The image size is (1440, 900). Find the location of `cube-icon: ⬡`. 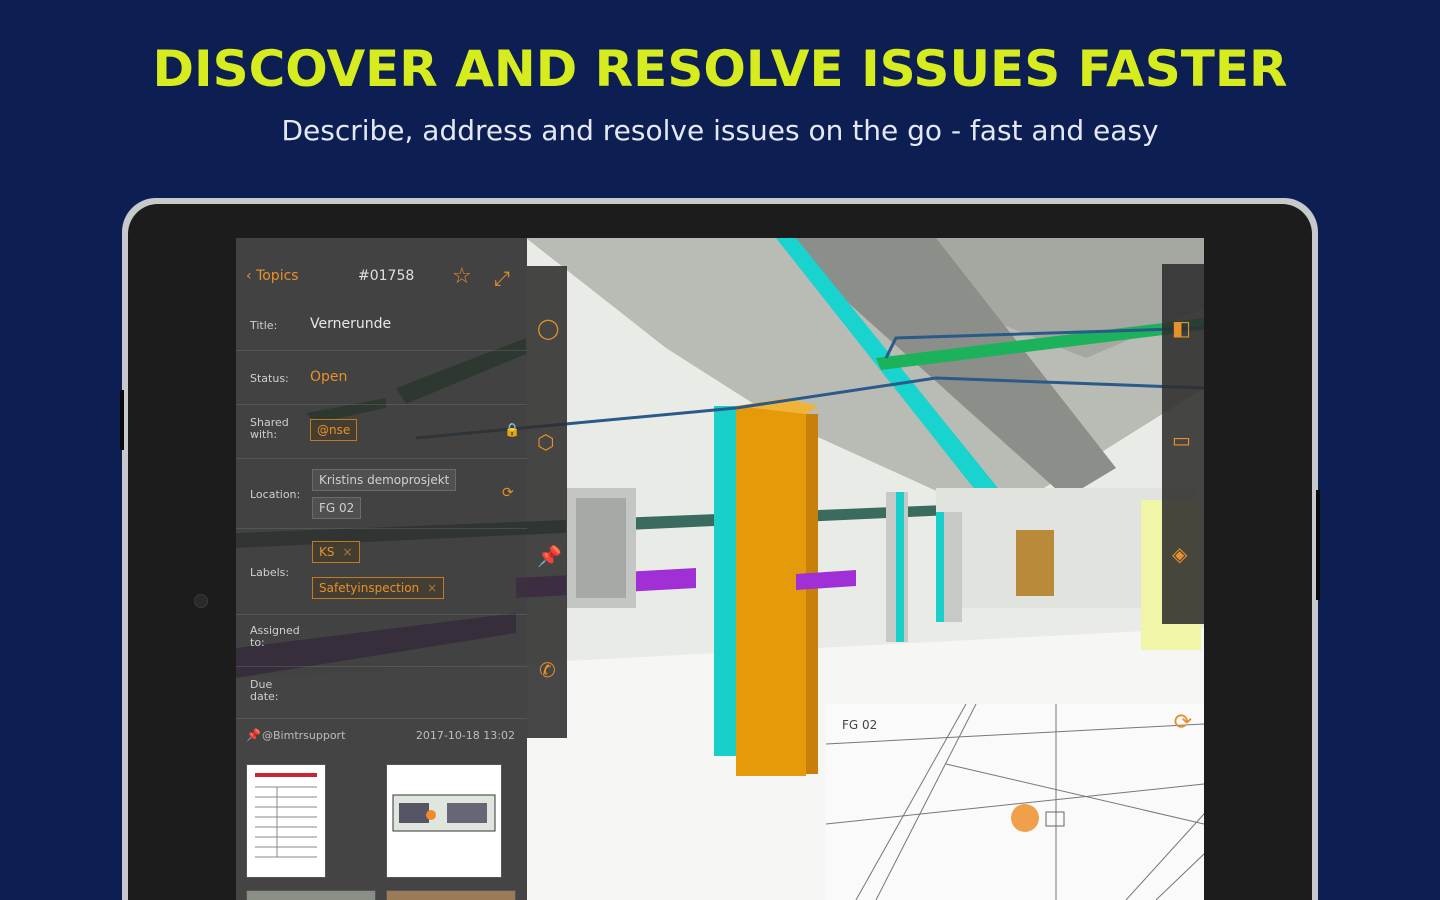

cube-icon: ⬡ is located at coordinates (545, 442).